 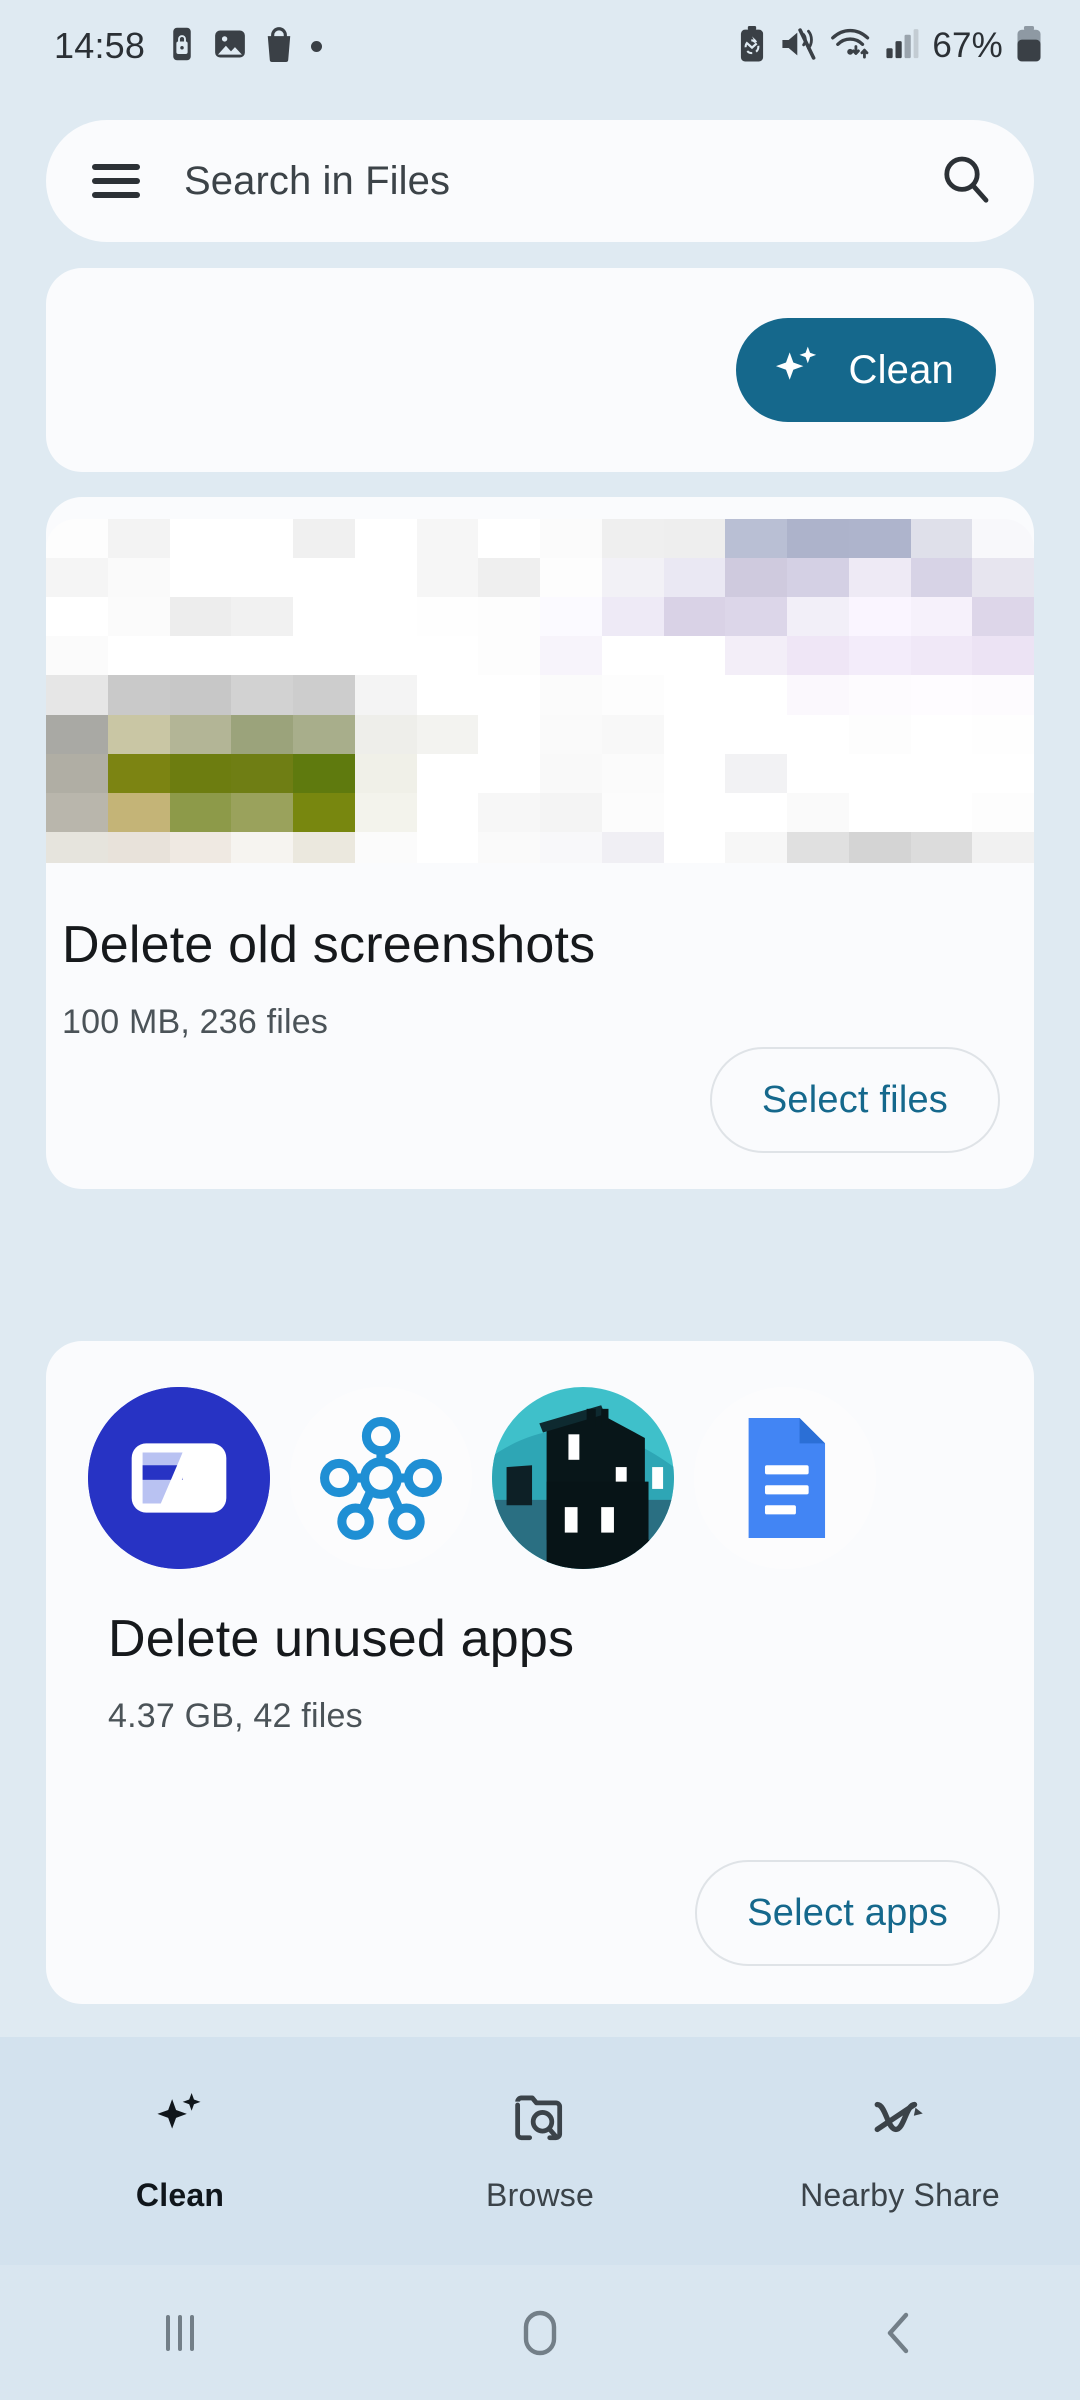 I want to click on search-input: Search in Files, so click(x=317, y=181).